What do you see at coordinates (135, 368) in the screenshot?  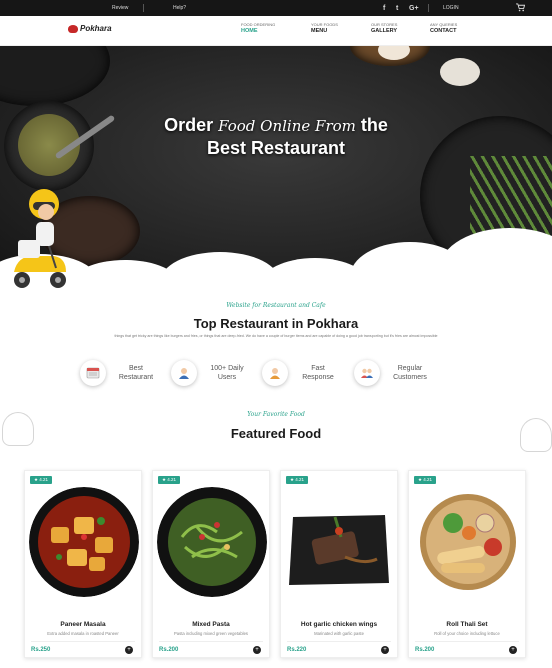 I see `feature-line: Best` at bounding box center [135, 368].